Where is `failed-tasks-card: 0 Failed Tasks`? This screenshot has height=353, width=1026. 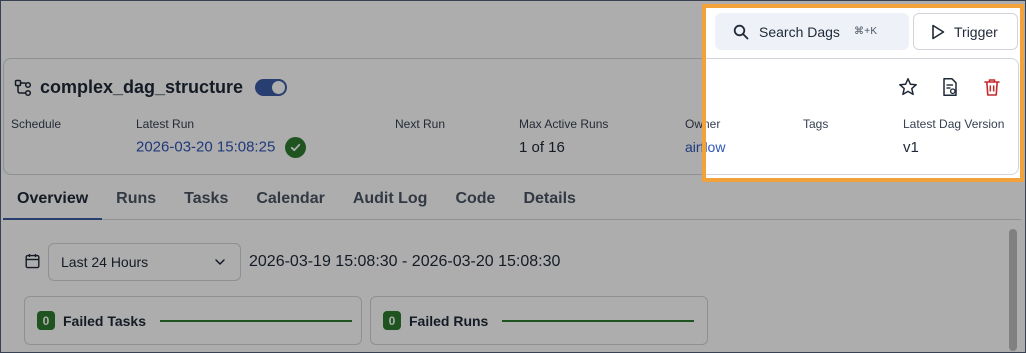 failed-tasks-card: 0 Failed Tasks is located at coordinates (193, 320).